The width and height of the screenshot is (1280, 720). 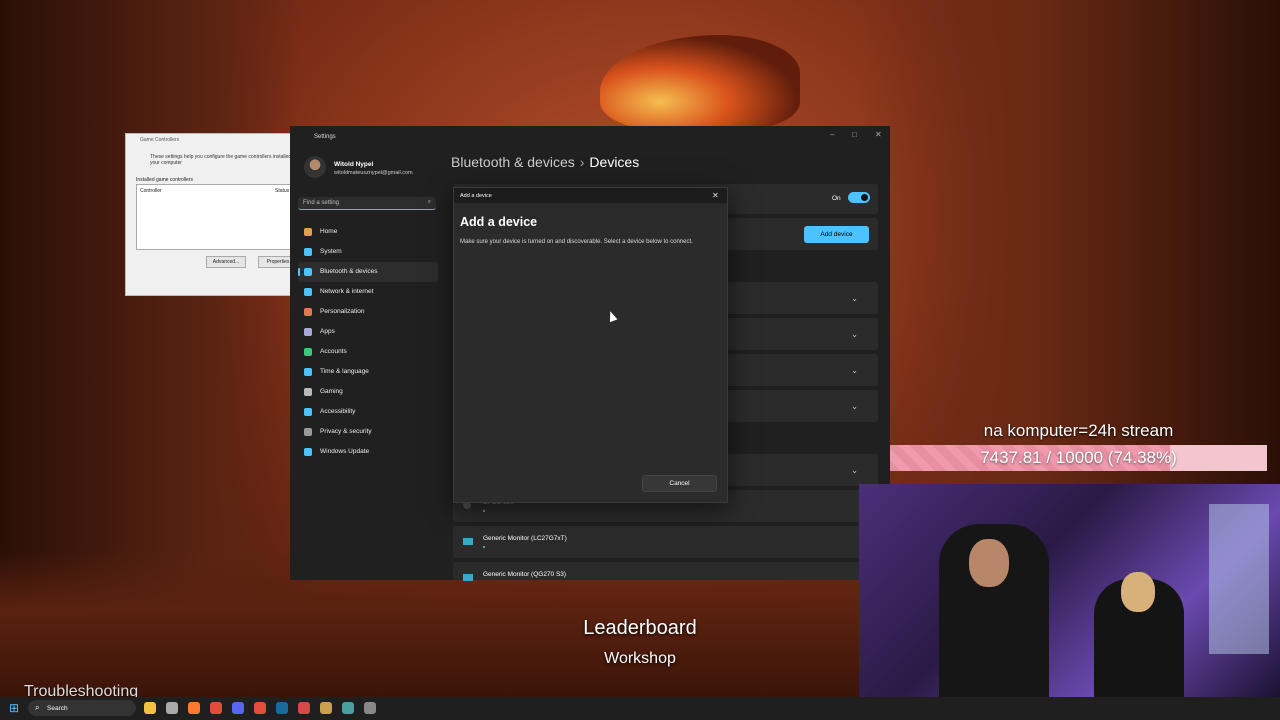 I want to click on sidebar-item-network-internet: Network & internet, so click(x=368, y=292).